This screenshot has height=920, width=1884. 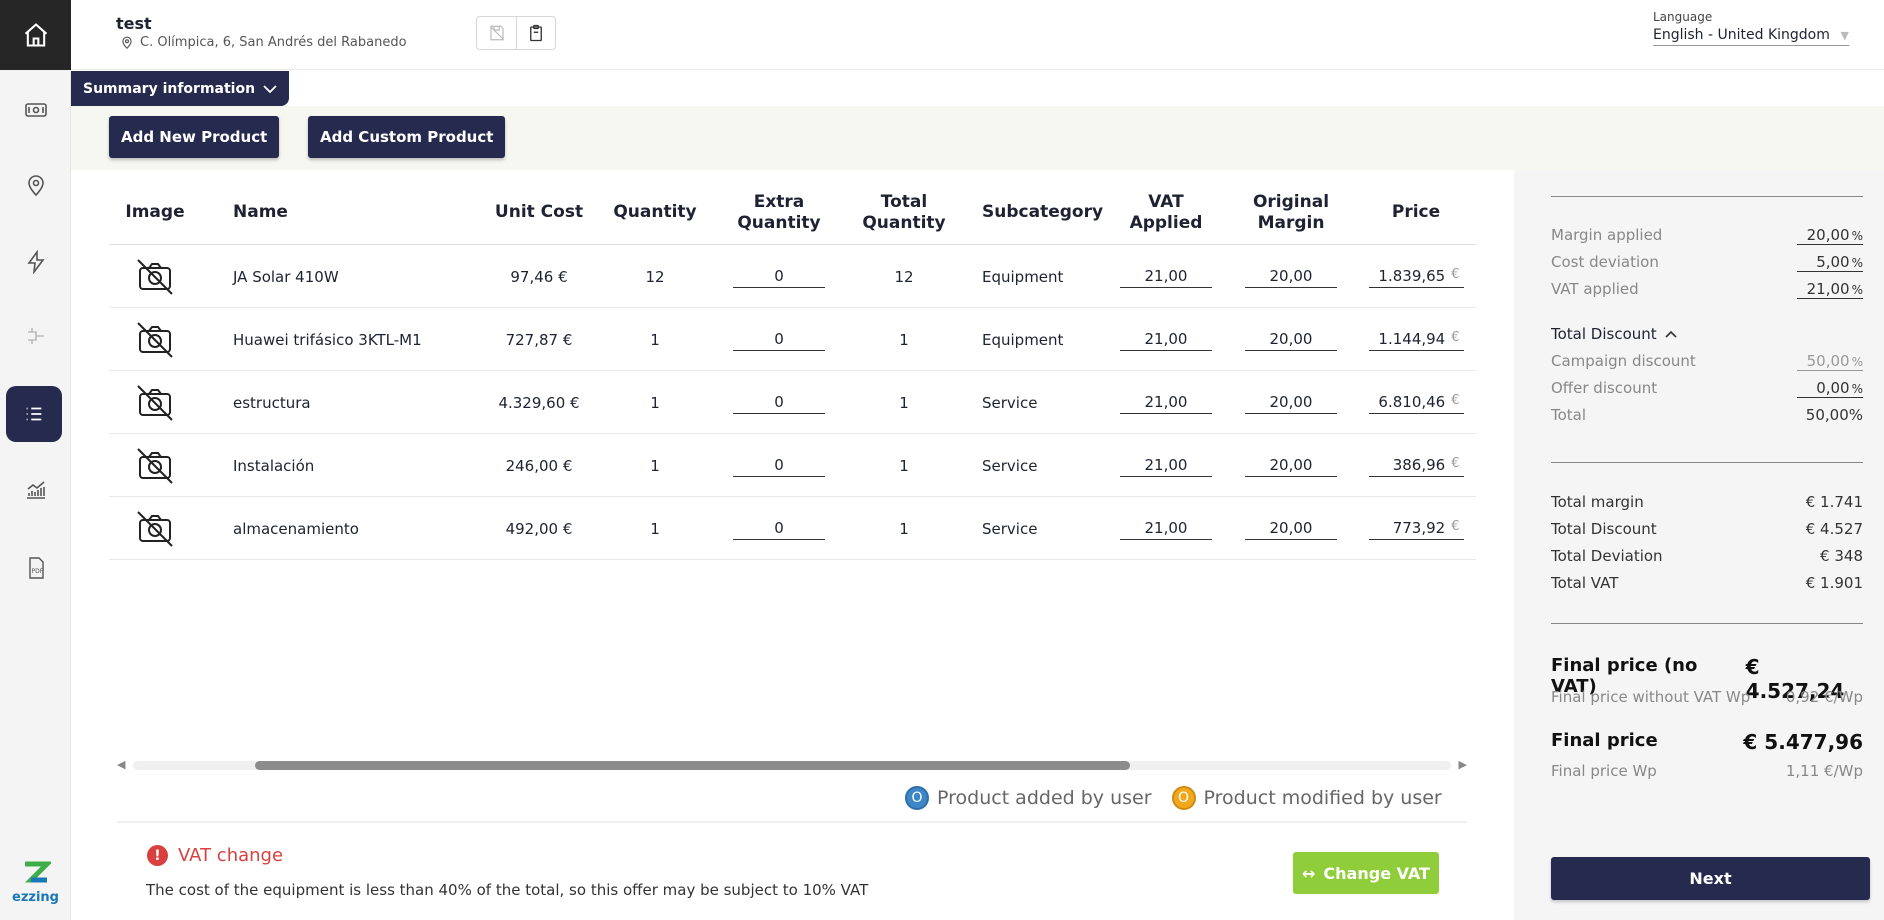 I want to click on home-icon, so click(x=35, y=35).